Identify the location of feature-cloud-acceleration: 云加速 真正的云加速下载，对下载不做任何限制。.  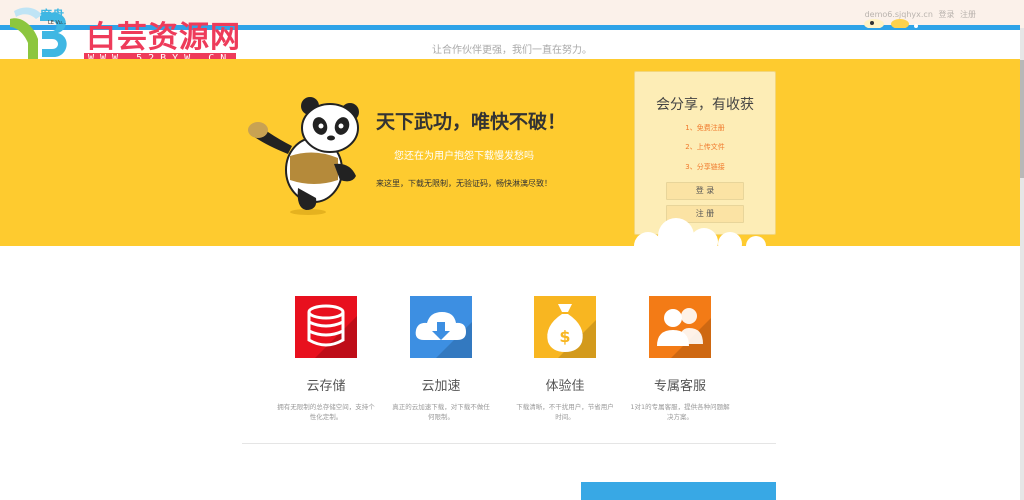
(441, 359).